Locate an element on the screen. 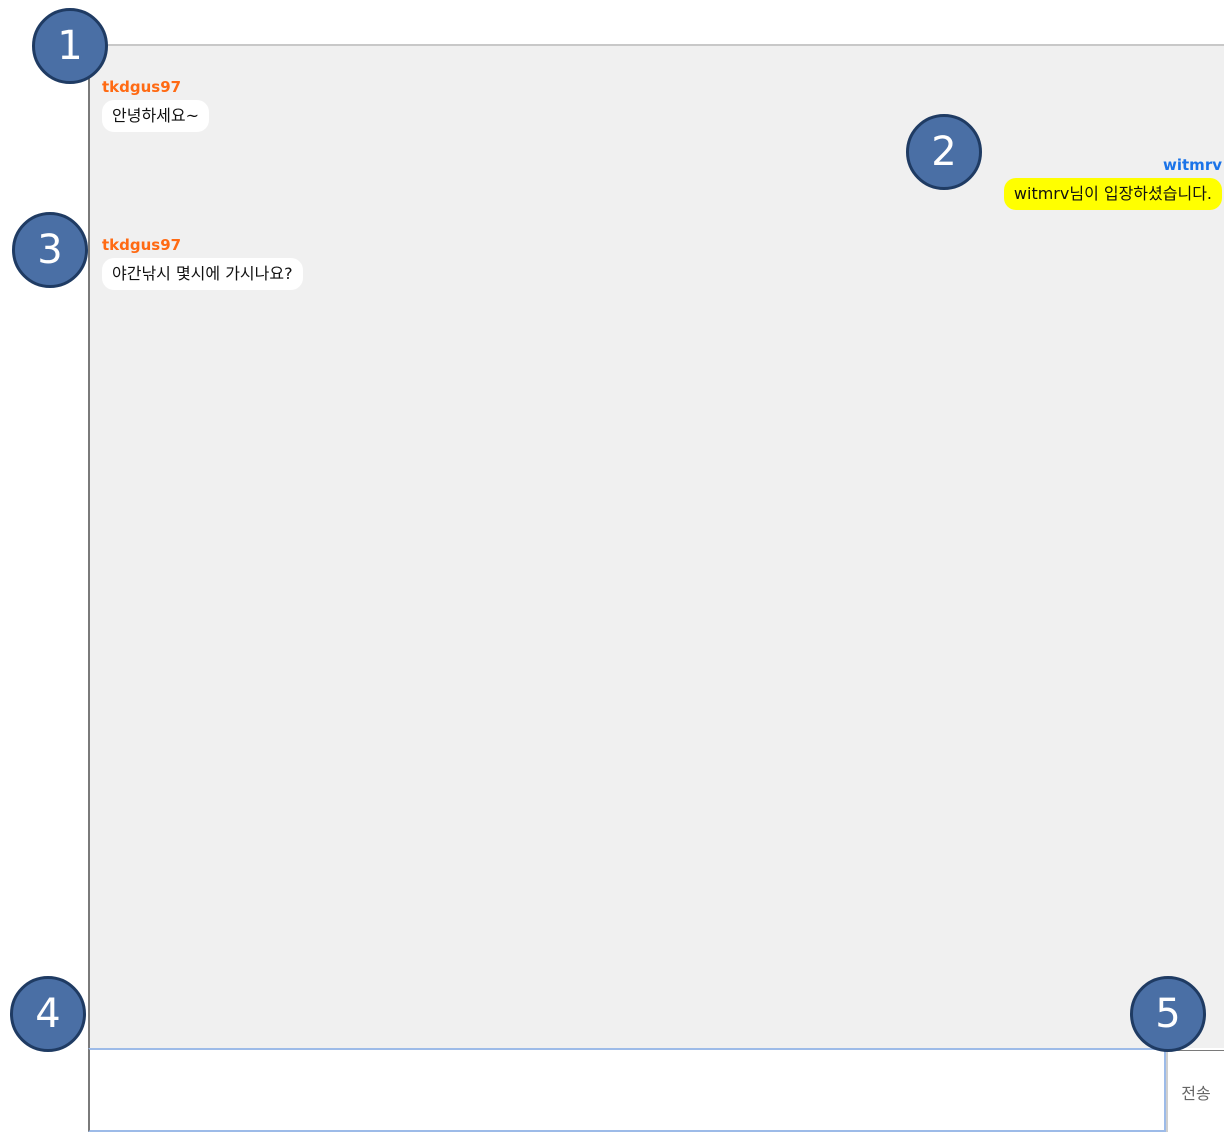  chat-message: tkdgus97 야간낚시 몇시에 가시나요? is located at coordinates (202, 263).